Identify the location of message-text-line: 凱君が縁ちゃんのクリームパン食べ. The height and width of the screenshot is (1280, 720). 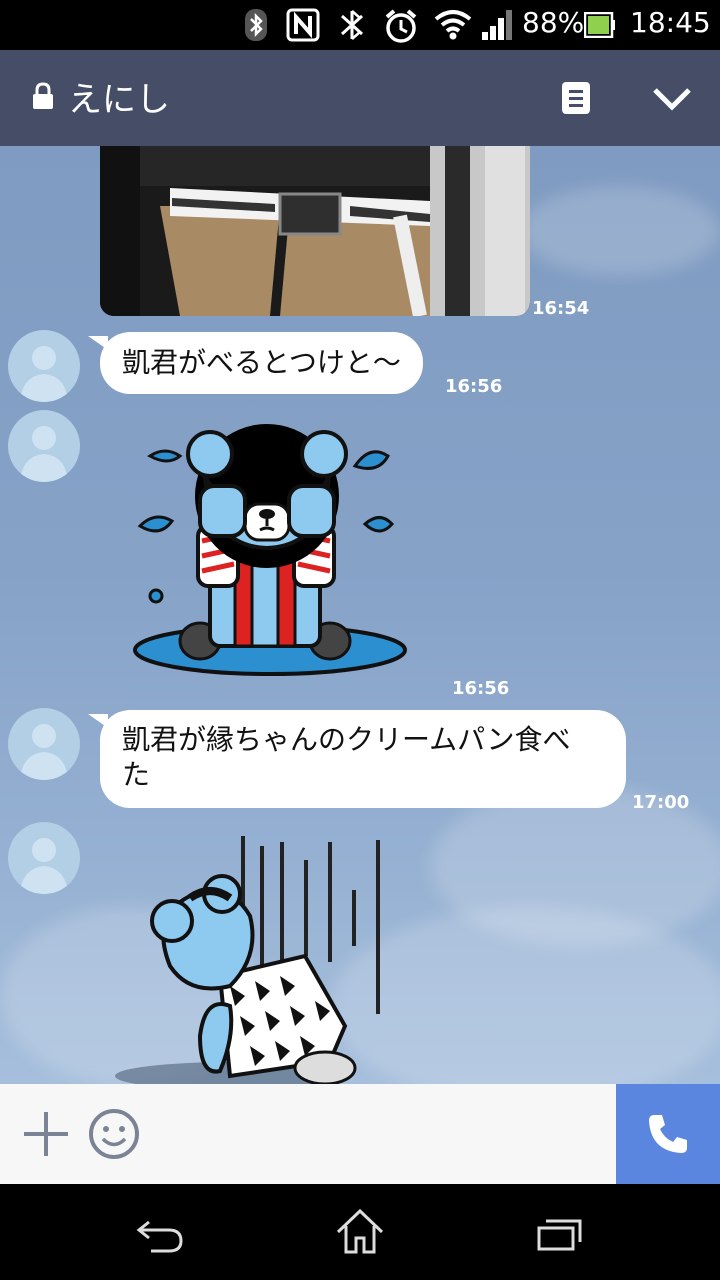
(346, 739).